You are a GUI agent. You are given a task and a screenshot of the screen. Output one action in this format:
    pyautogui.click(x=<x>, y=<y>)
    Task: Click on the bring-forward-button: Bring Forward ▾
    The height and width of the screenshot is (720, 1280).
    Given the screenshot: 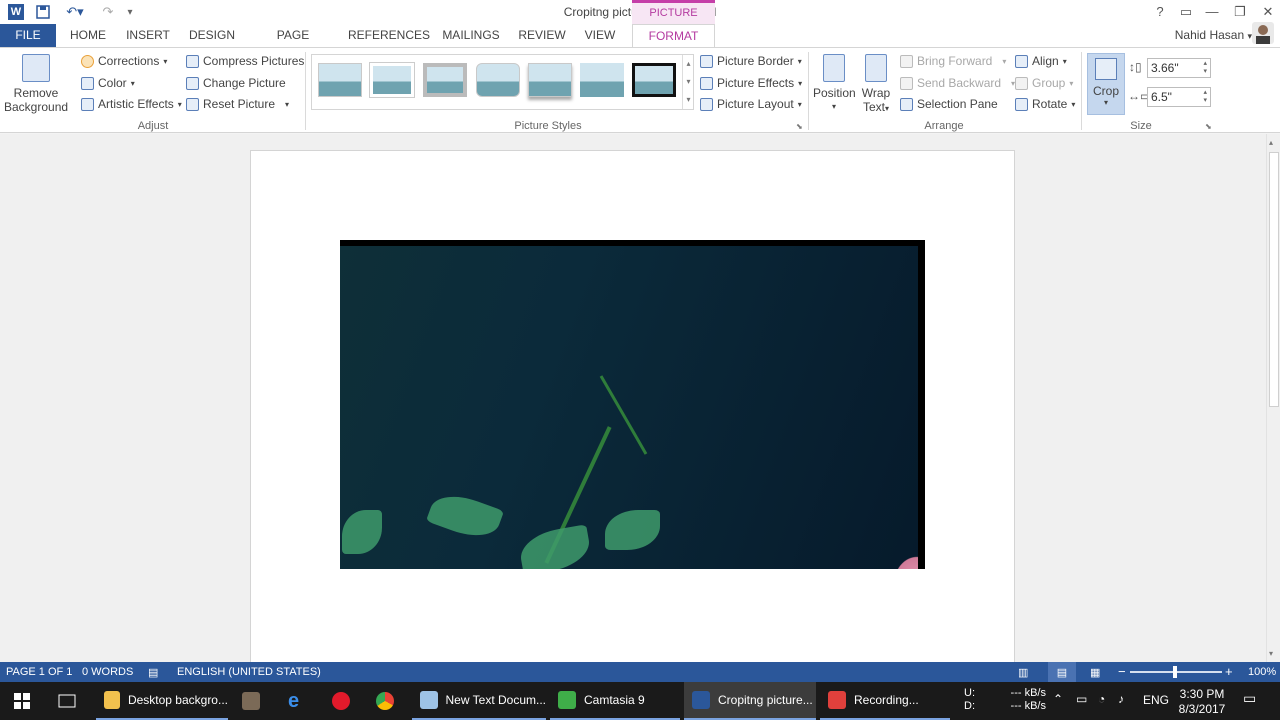 What is the action you would take?
    pyautogui.click(x=953, y=61)
    